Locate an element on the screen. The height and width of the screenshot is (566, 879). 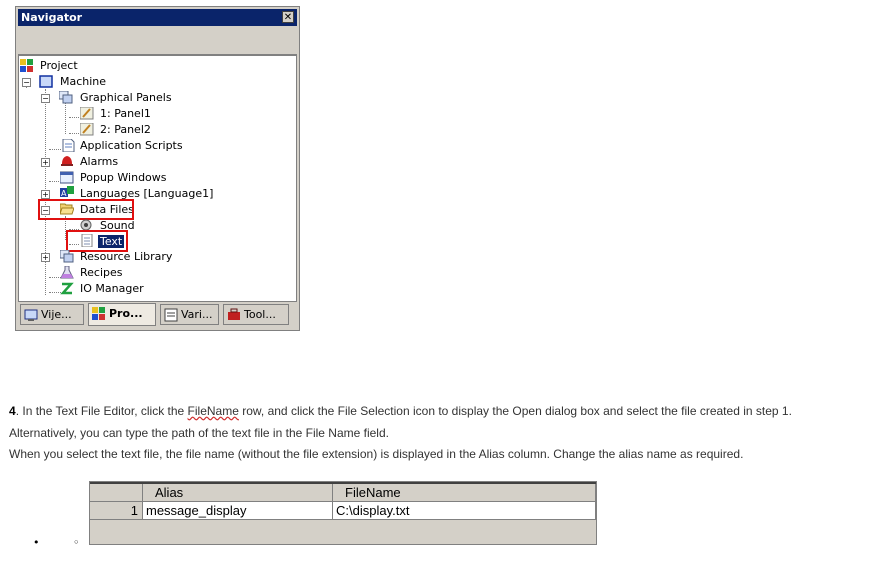
column-header-filename: FileName is located at coordinates (464, 493).